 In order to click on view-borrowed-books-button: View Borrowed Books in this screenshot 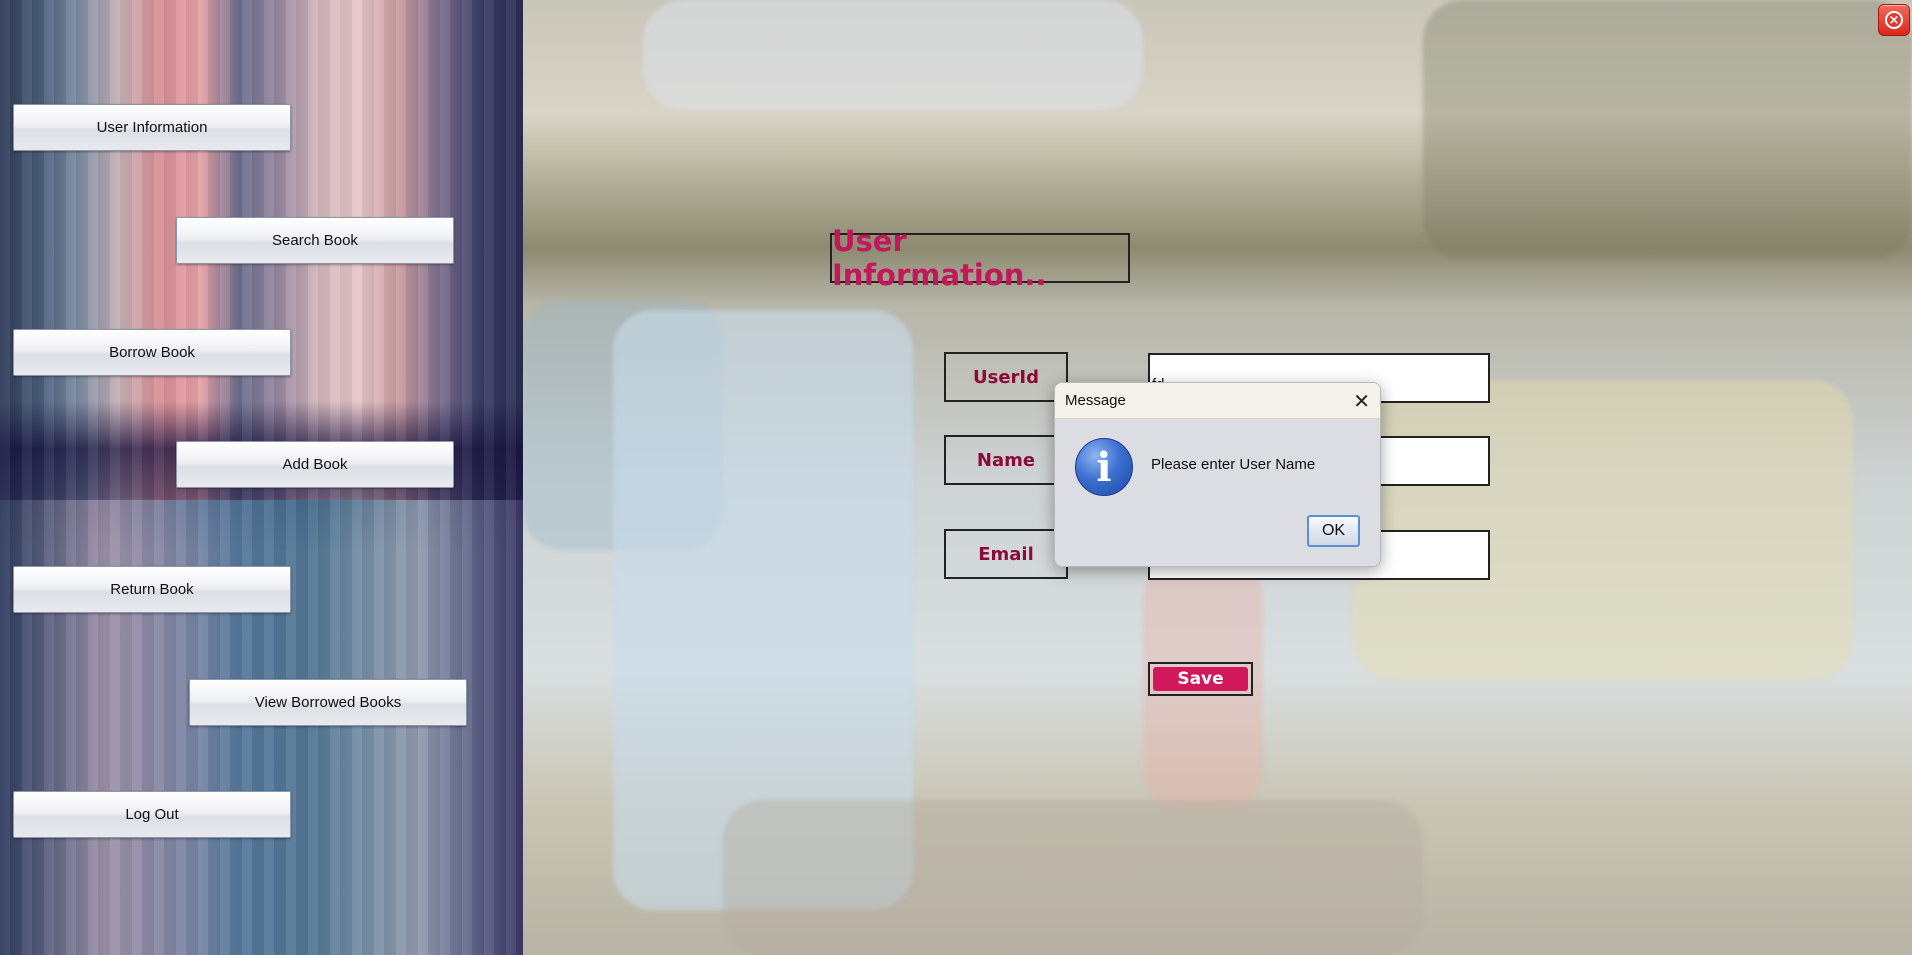, I will do `click(328, 702)`.